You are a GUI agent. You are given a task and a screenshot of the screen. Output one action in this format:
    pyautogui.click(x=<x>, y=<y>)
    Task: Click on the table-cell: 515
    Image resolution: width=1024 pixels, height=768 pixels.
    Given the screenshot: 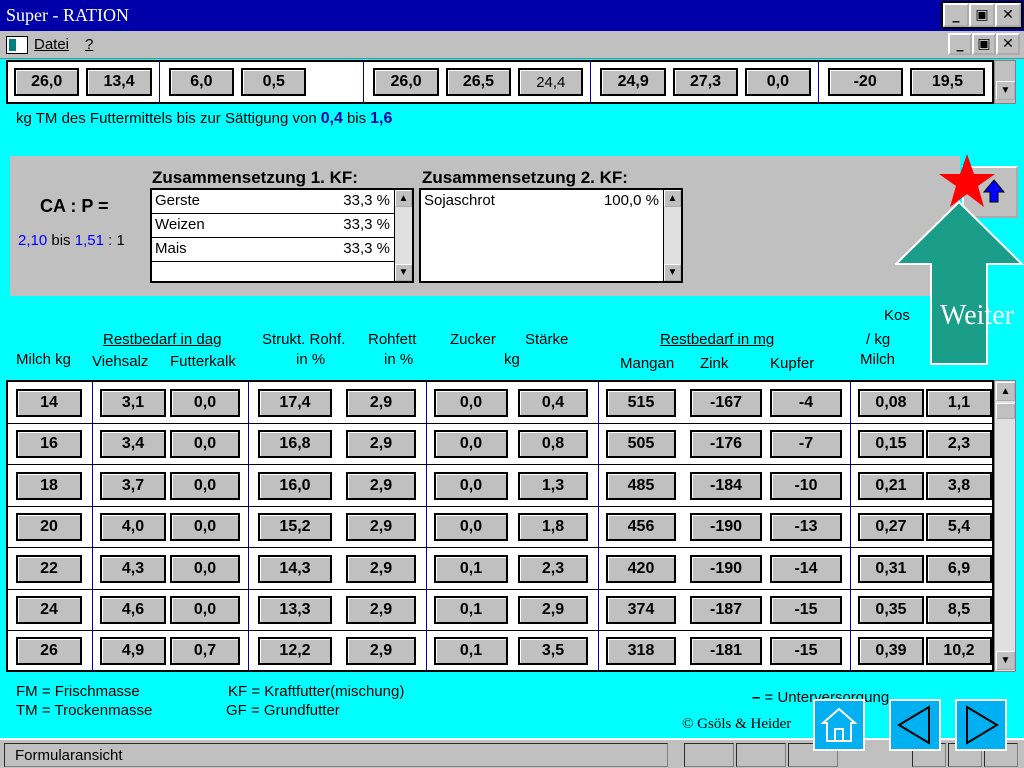 What is the action you would take?
    pyautogui.click(x=641, y=403)
    